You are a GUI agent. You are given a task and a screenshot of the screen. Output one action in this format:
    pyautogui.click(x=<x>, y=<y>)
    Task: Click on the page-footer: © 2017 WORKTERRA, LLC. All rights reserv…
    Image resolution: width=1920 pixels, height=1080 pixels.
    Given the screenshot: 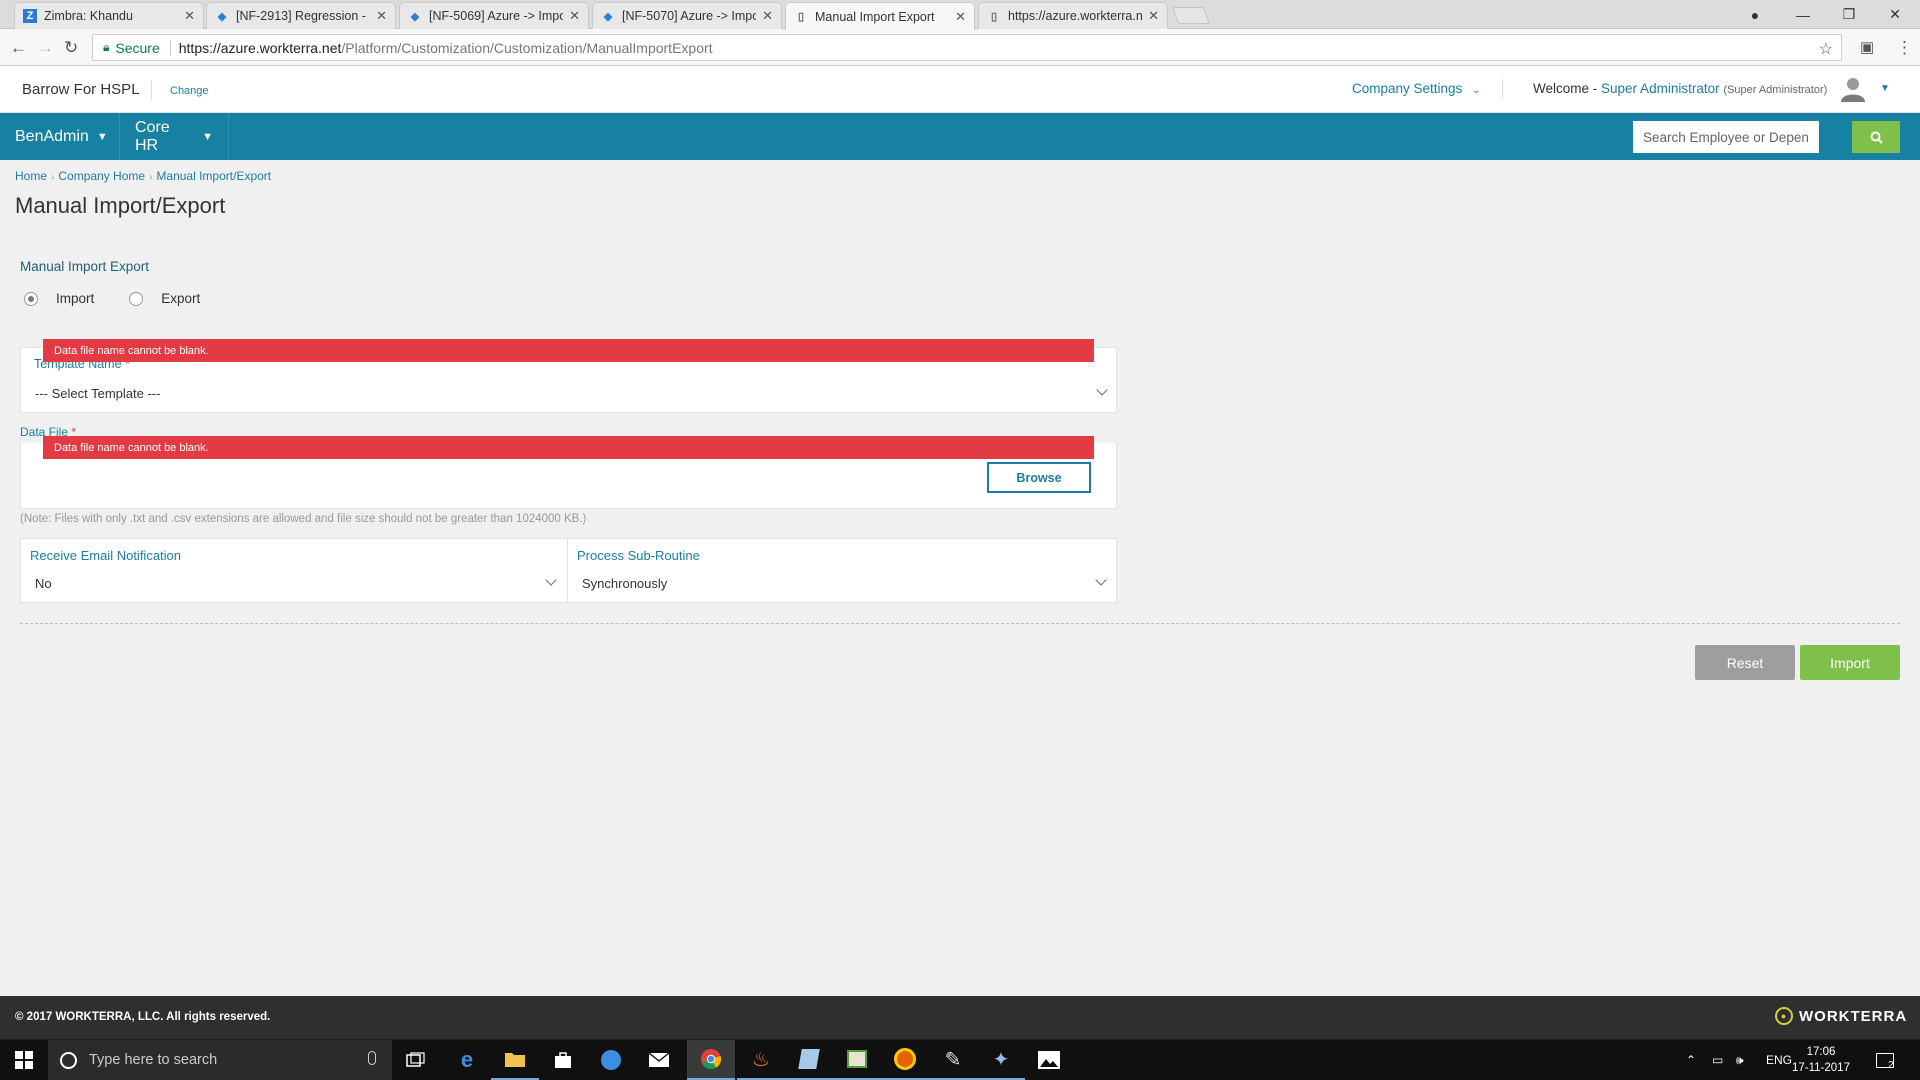 What is the action you would take?
    pyautogui.click(x=960, y=1017)
    